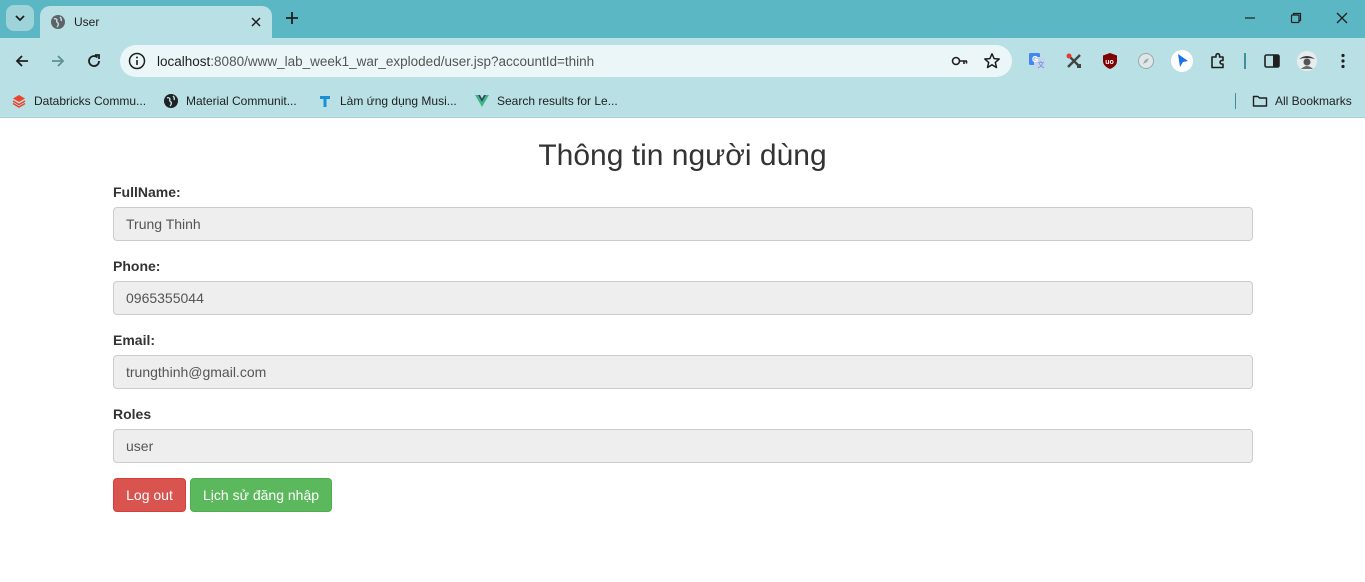  I want to click on minimize-button, so click(1250, 18).